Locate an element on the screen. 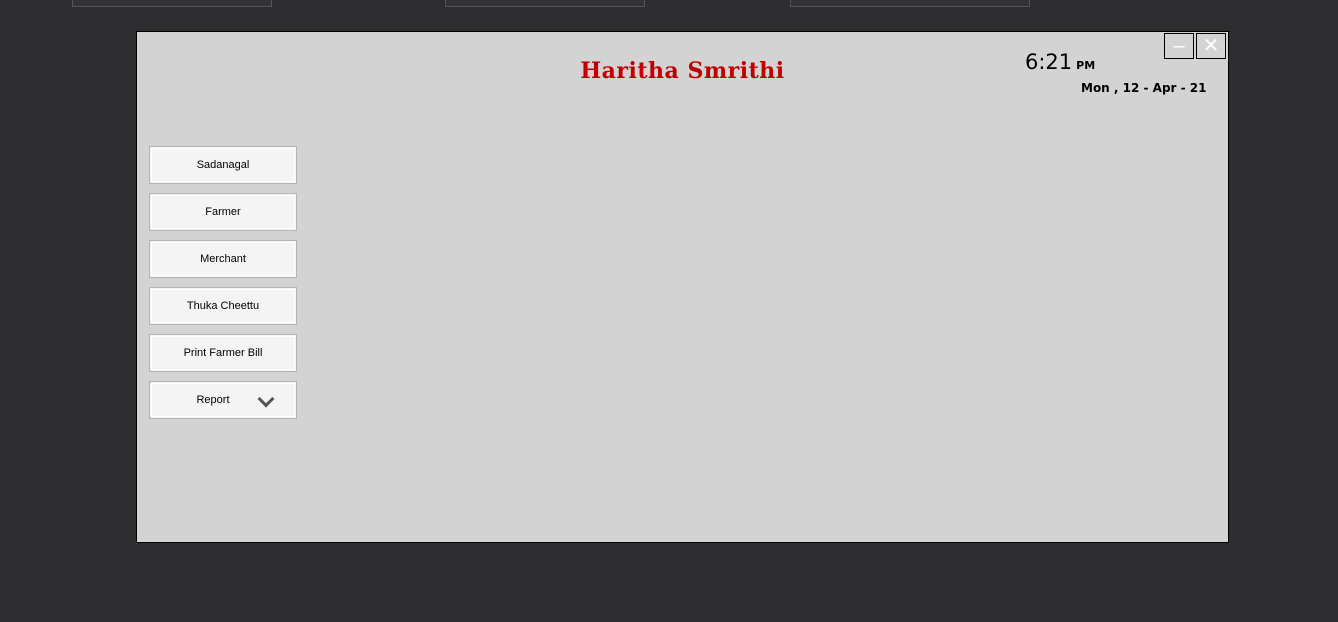 Image resolution: width=1338 pixels, height=622 pixels. sadanagal-button: Sadanagal is located at coordinates (223, 165).